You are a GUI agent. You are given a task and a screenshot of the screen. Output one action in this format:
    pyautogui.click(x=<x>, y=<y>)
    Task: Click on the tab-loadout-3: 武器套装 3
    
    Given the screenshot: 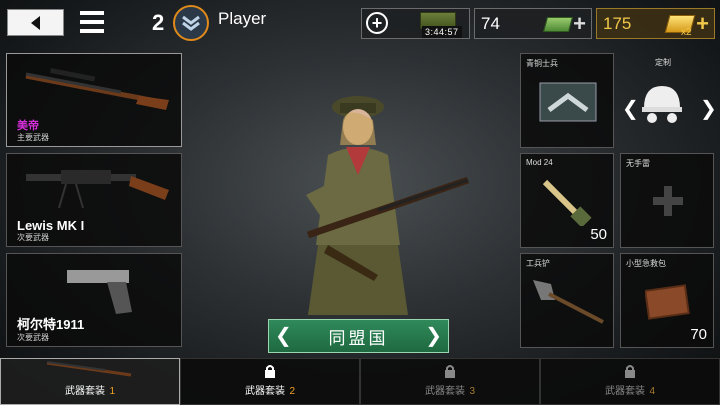 What is the action you would take?
    pyautogui.click(x=450, y=381)
    